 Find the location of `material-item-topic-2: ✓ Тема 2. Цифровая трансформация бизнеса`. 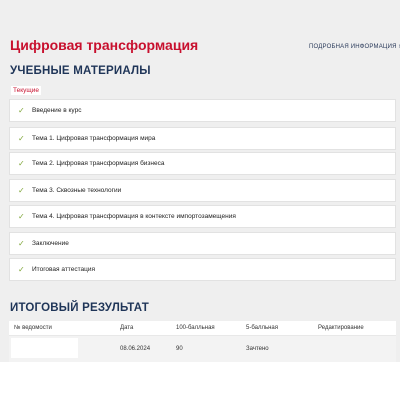

material-item-topic-2: ✓ Тема 2. Цифровая трансформация бизнеса is located at coordinates (202, 163).